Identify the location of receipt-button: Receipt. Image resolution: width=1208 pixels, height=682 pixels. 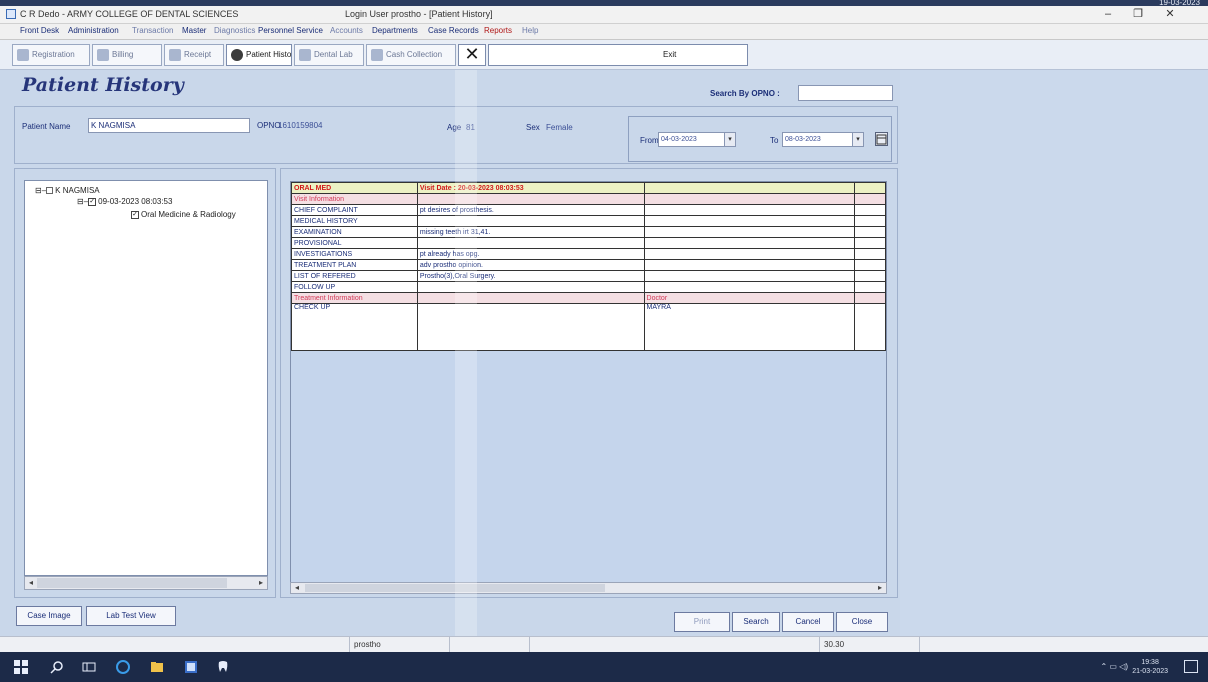
(194, 55).